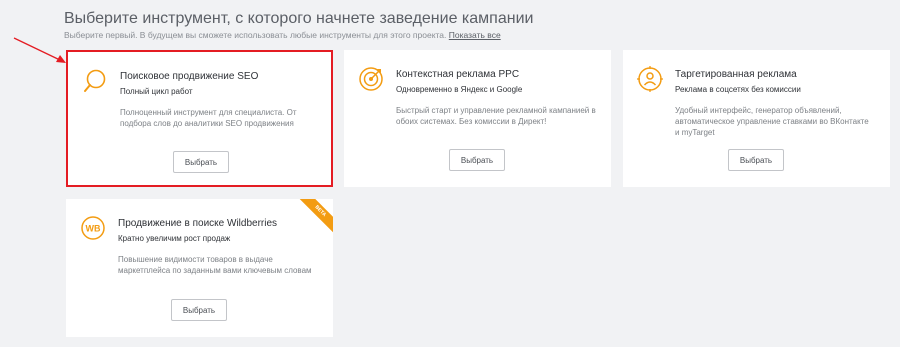 This screenshot has height=347, width=900. I want to click on beta-ribbon: BETA, so click(316, 216).